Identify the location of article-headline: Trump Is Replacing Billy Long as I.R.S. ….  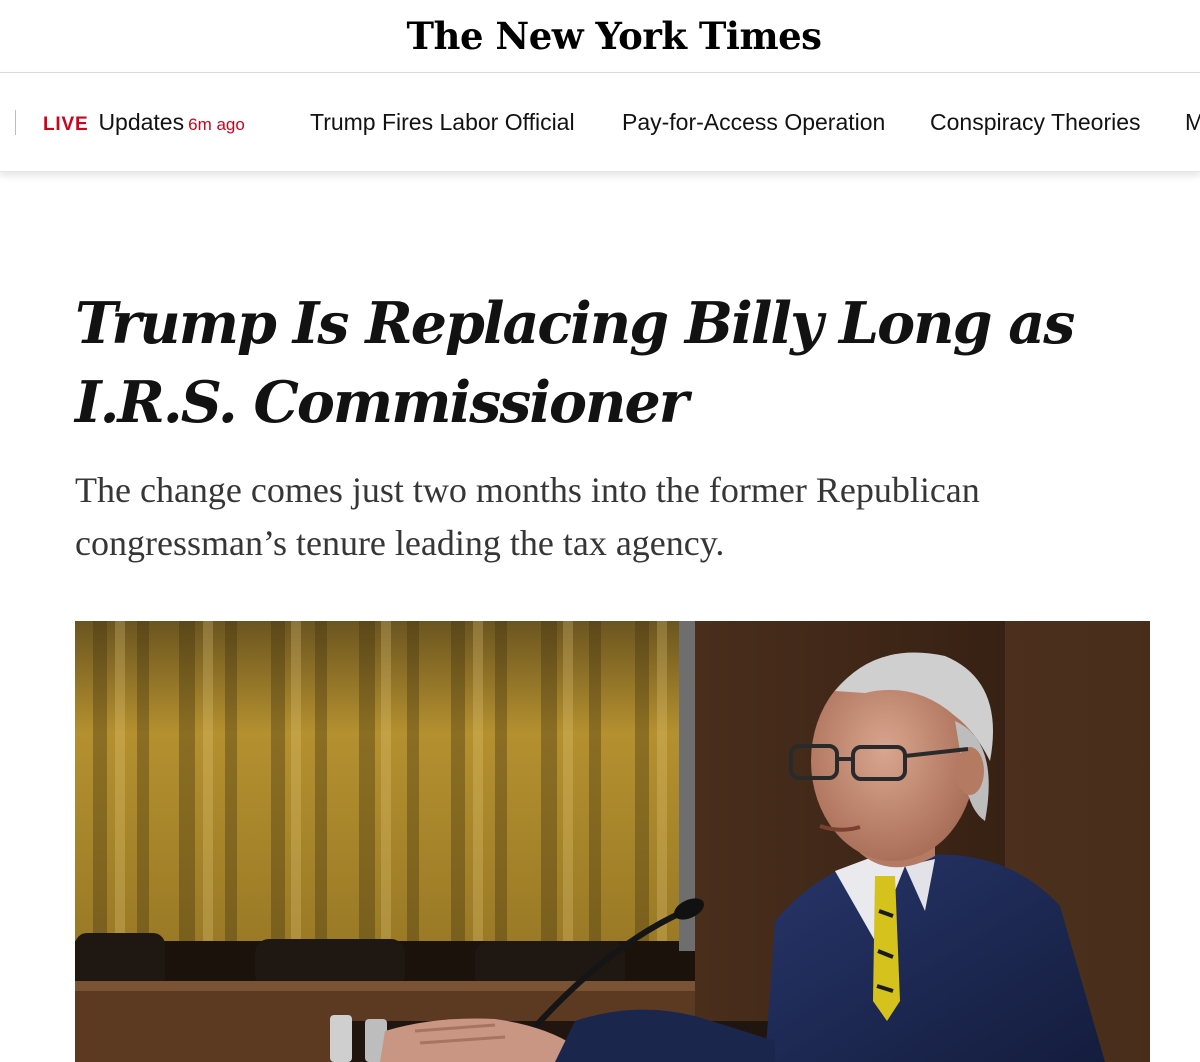
(615, 363).